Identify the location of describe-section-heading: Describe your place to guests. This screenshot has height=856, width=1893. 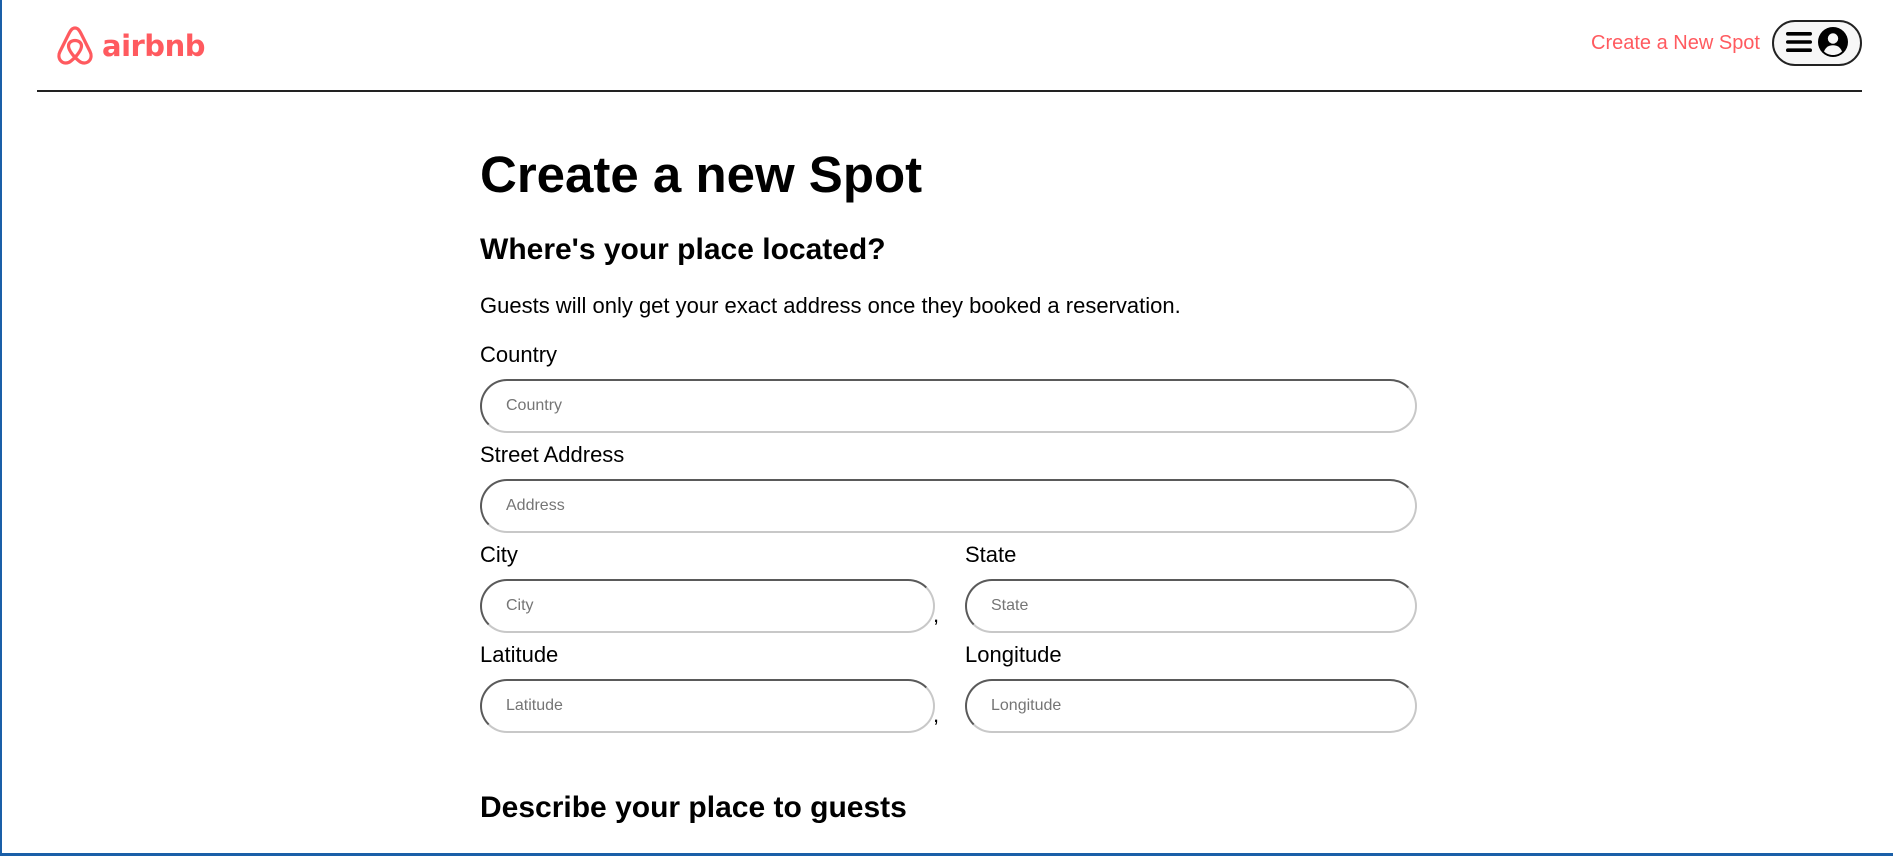
(693, 807).